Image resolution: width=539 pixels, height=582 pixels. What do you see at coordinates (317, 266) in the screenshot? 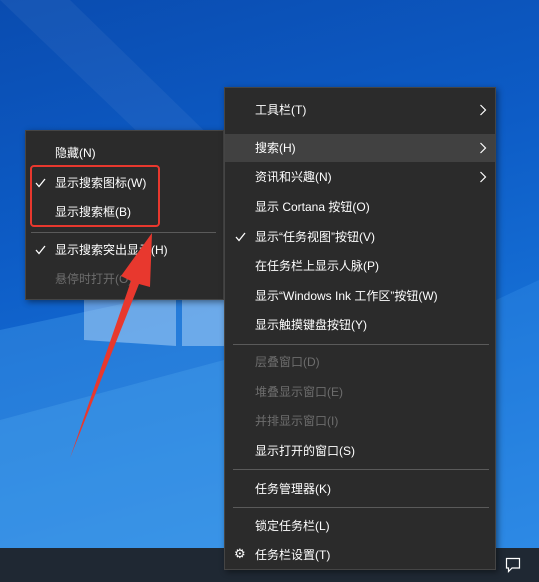
I see `menu-item-label: 在任务栏上显示人脉(P)` at bounding box center [317, 266].